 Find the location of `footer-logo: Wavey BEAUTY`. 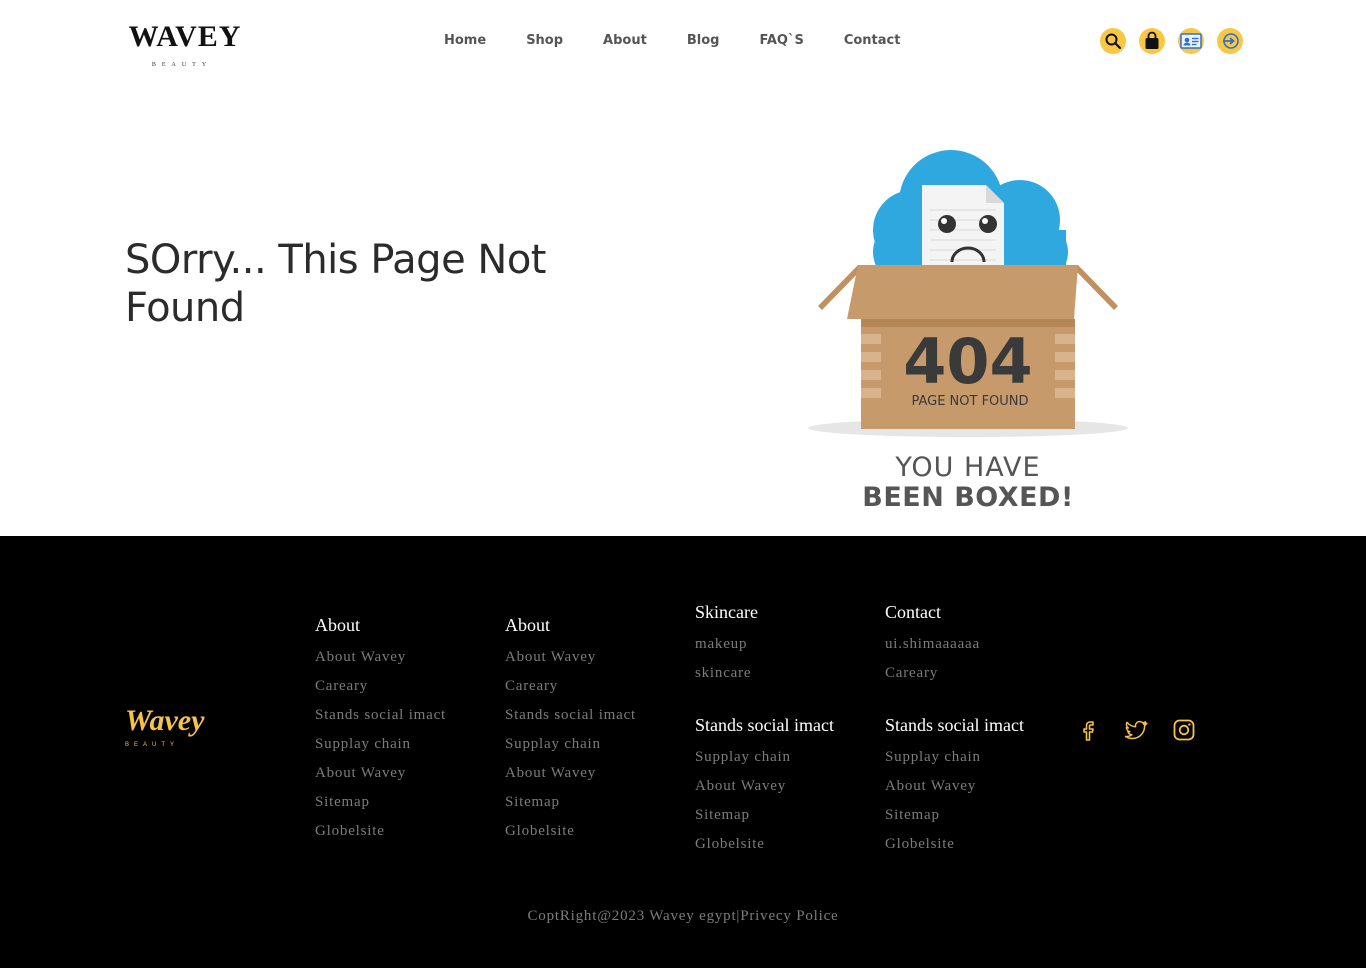

footer-logo: Wavey BEAUTY is located at coordinates (164, 726).